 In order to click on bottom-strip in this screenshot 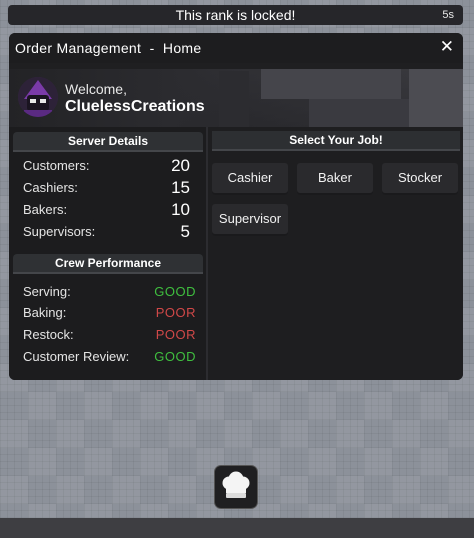, I will do `click(237, 528)`.